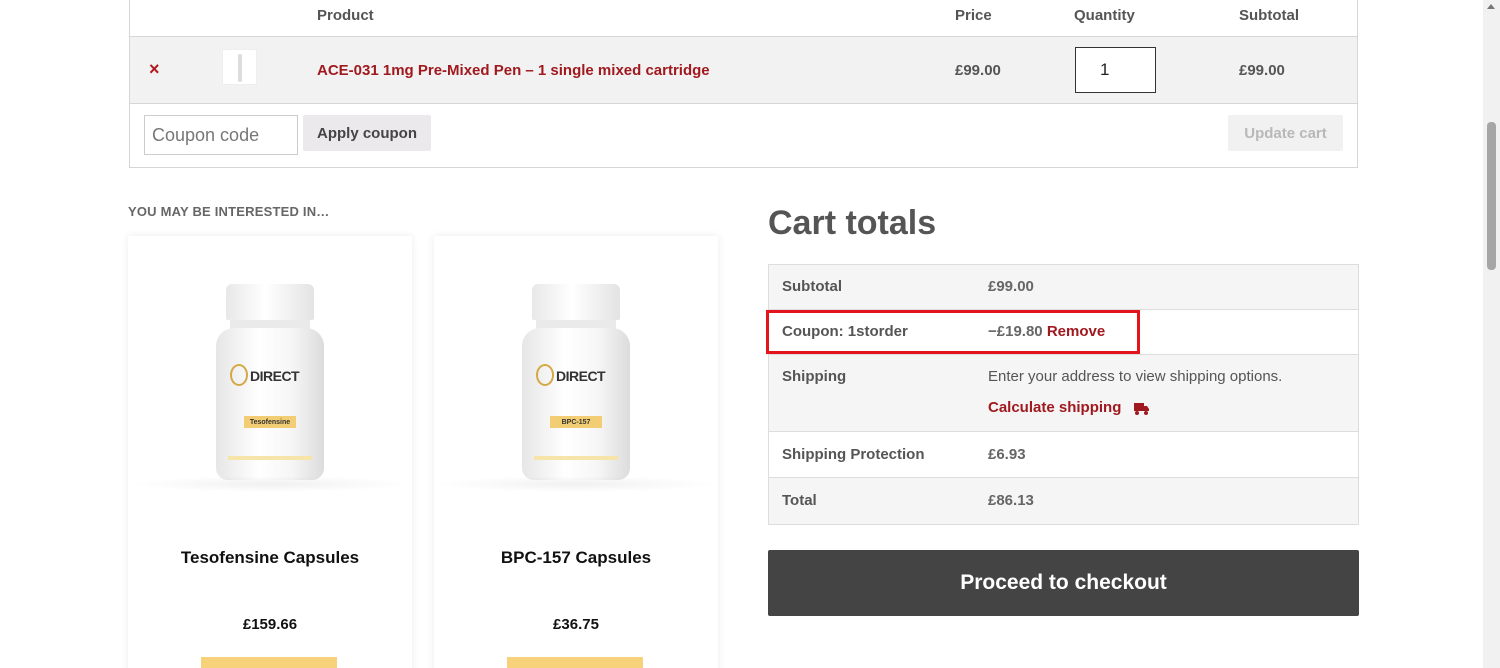 Image resolution: width=1500 pixels, height=668 pixels. What do you see at coordinates (852, 223) in the screenshot?
I see `cart-totals-heading: Cart totals` at bounding box center [852, 223].